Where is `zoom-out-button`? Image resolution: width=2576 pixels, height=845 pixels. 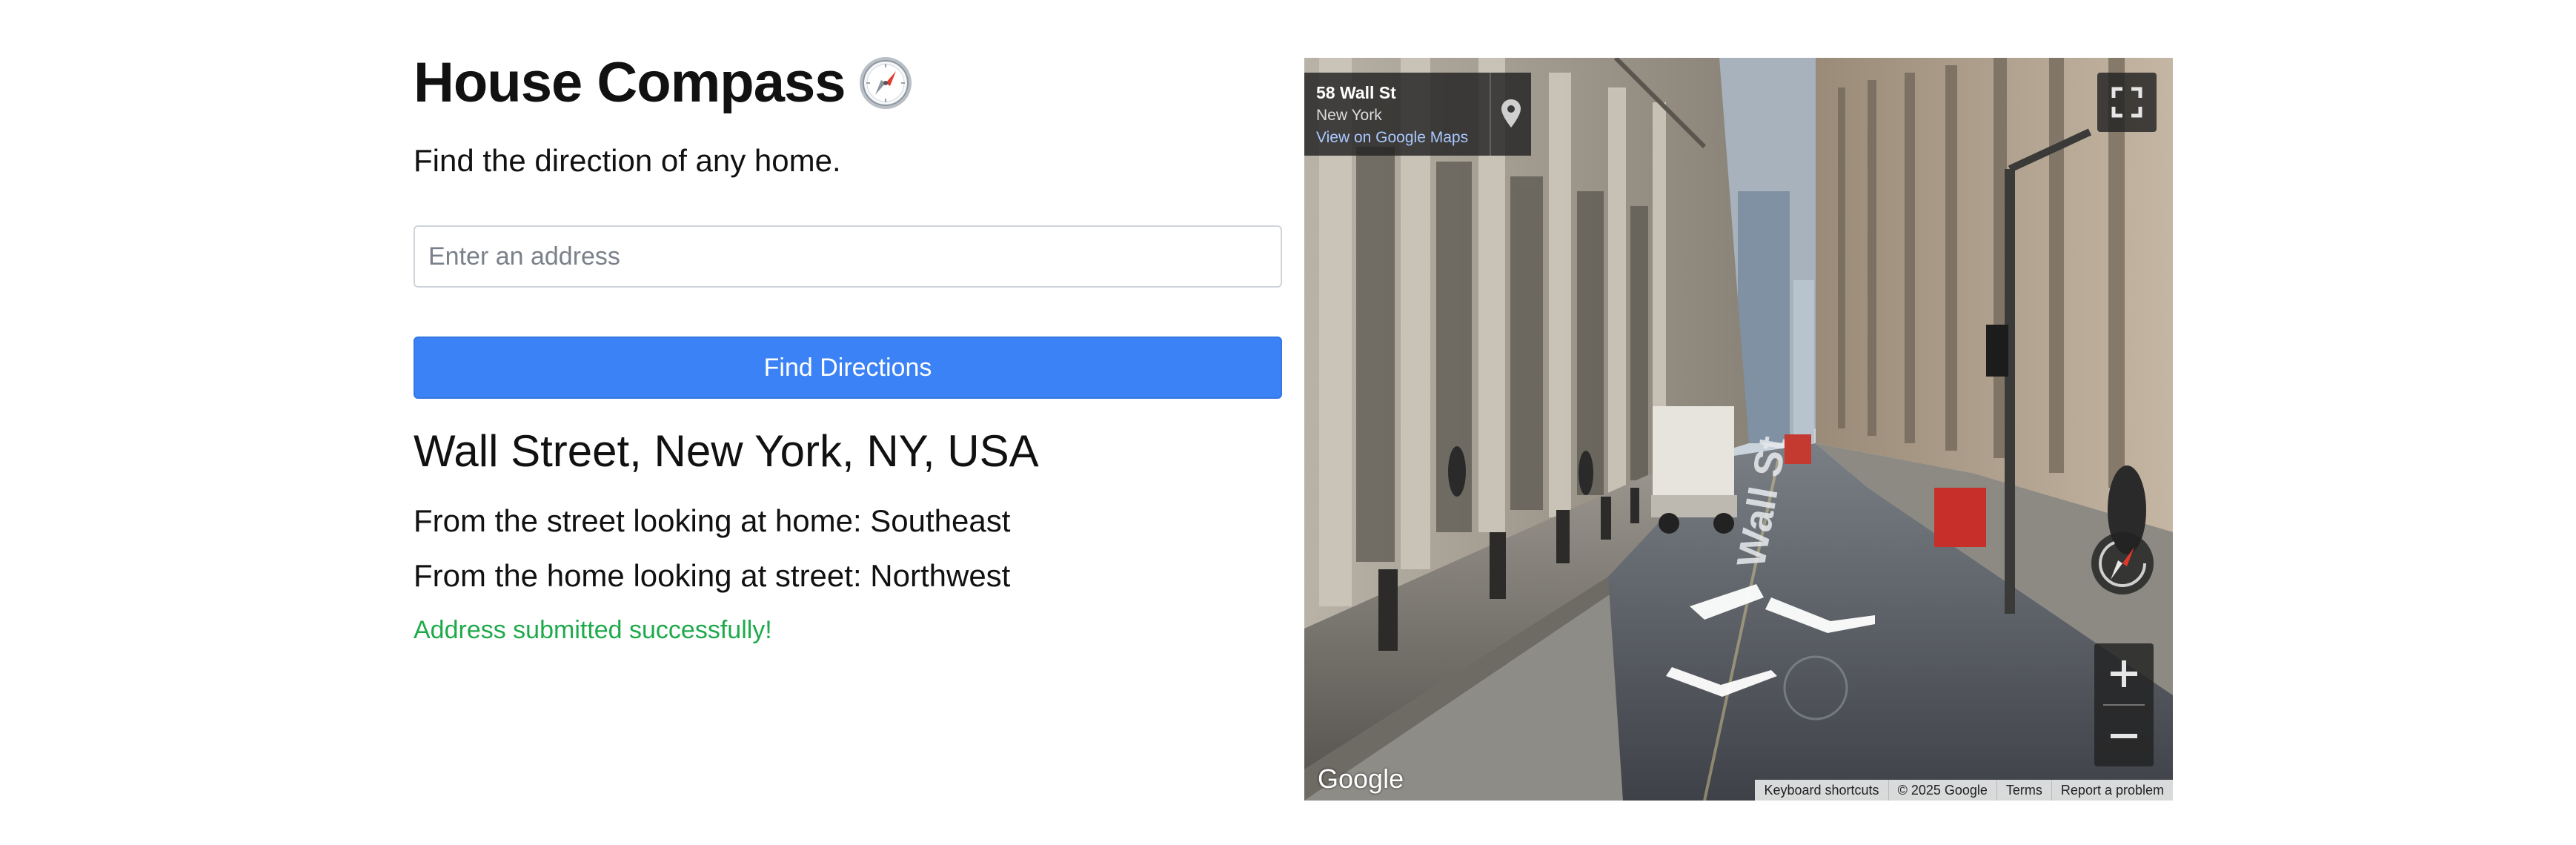 zoom-out-button is located at coordinates (2124, 736).